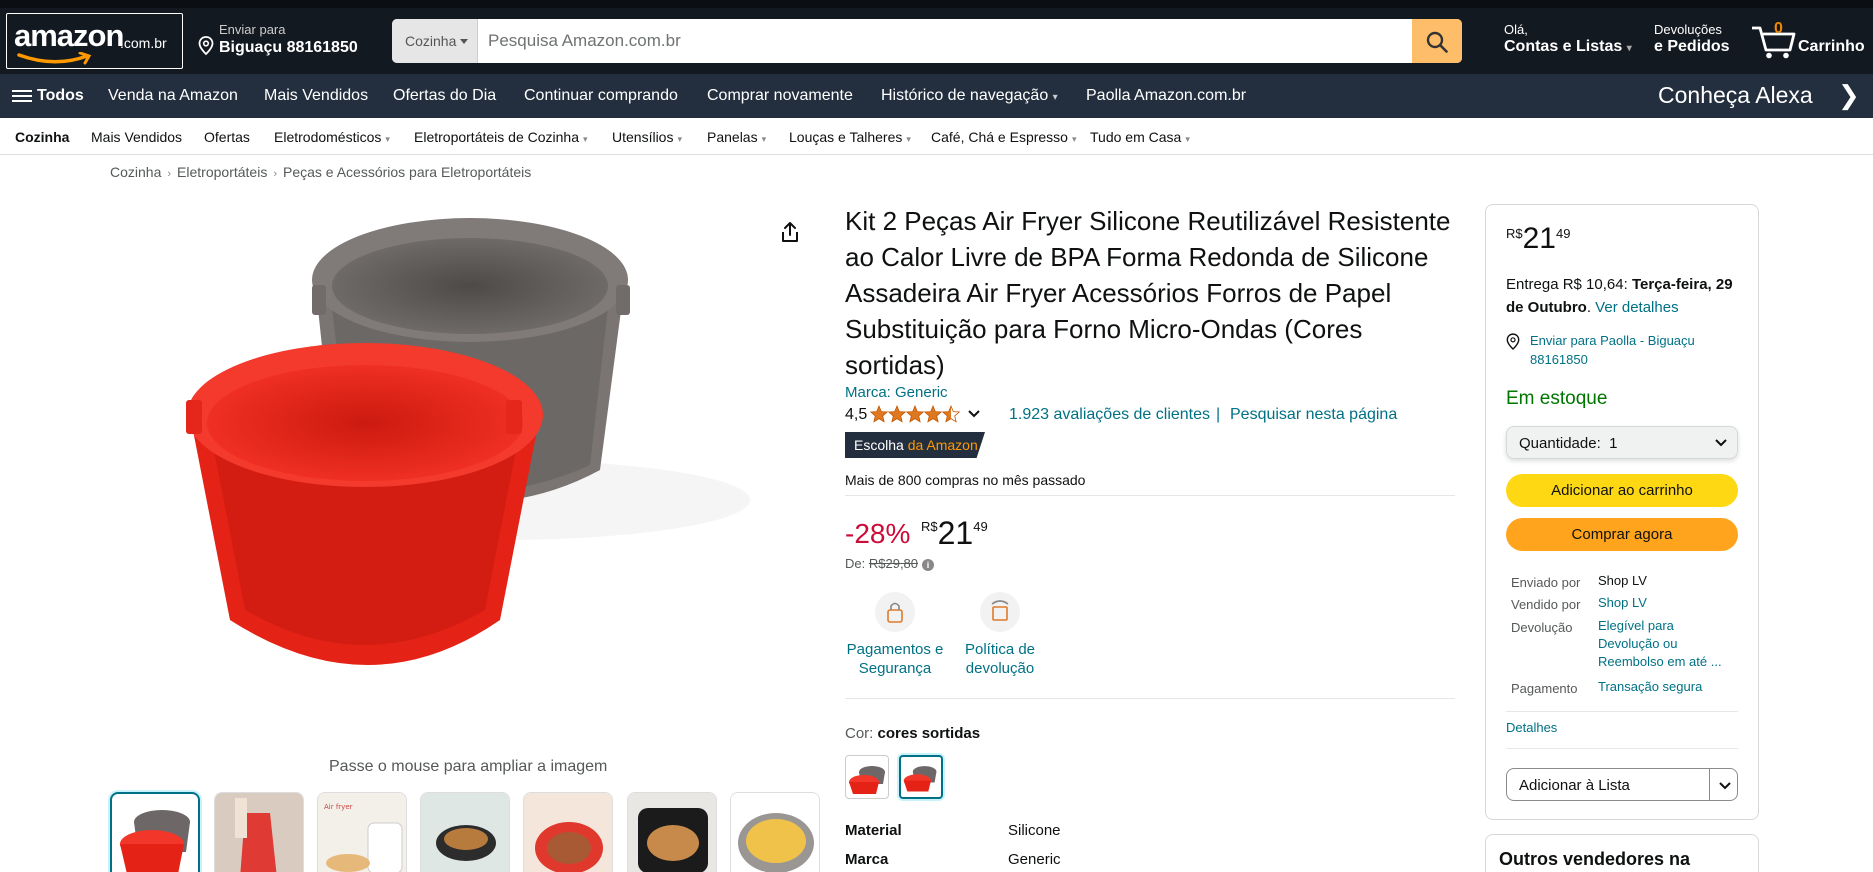 The image size is (1873, 872). Describe the element at coordinates (1807, 40) in the screenshot. I see `cart-button: 0 Carrinho` at that location.